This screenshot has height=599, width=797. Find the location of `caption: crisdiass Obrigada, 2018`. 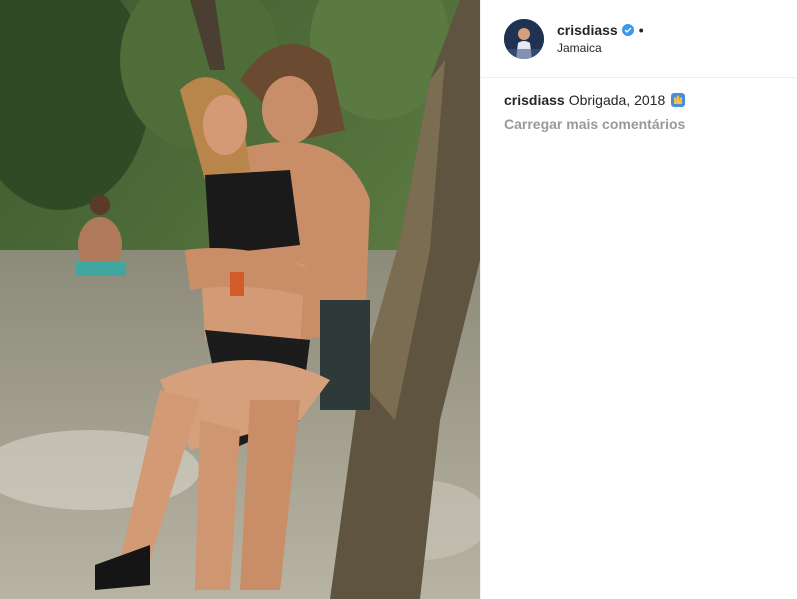

caption: crisdiass Obrigada, 2018 is located at coordinates (639, 93).